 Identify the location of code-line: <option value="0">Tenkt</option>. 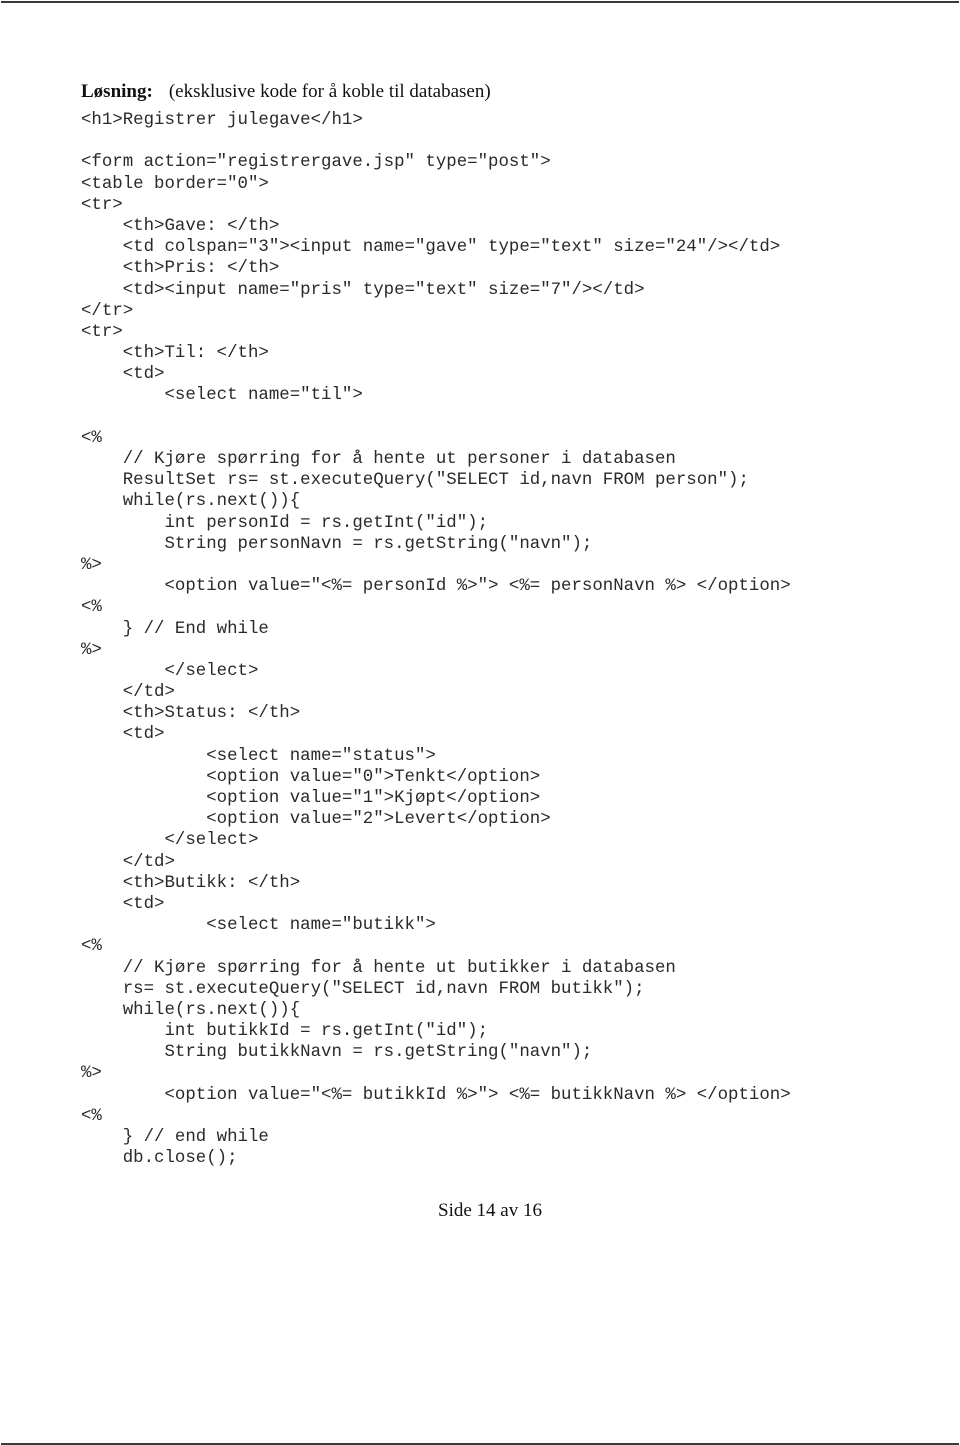
(311, 777).